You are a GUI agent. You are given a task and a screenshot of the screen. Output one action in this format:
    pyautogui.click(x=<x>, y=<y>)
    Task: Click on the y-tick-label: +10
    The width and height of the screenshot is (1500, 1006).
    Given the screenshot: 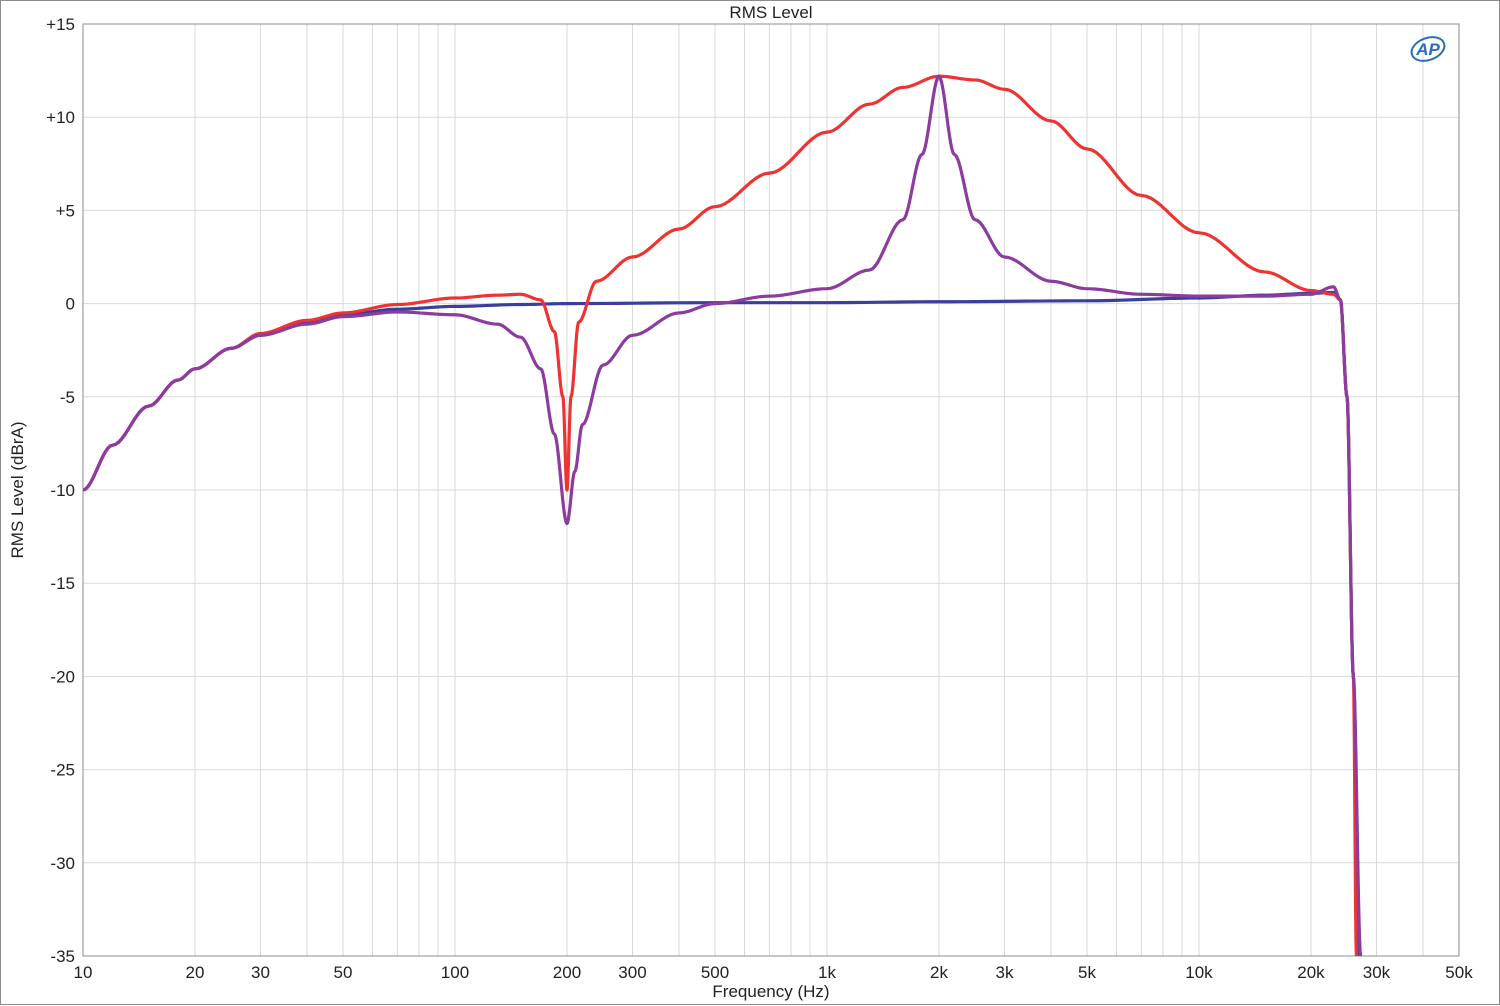 What is the action you would take?
    pyautogui.click(x=60, y=117)
    